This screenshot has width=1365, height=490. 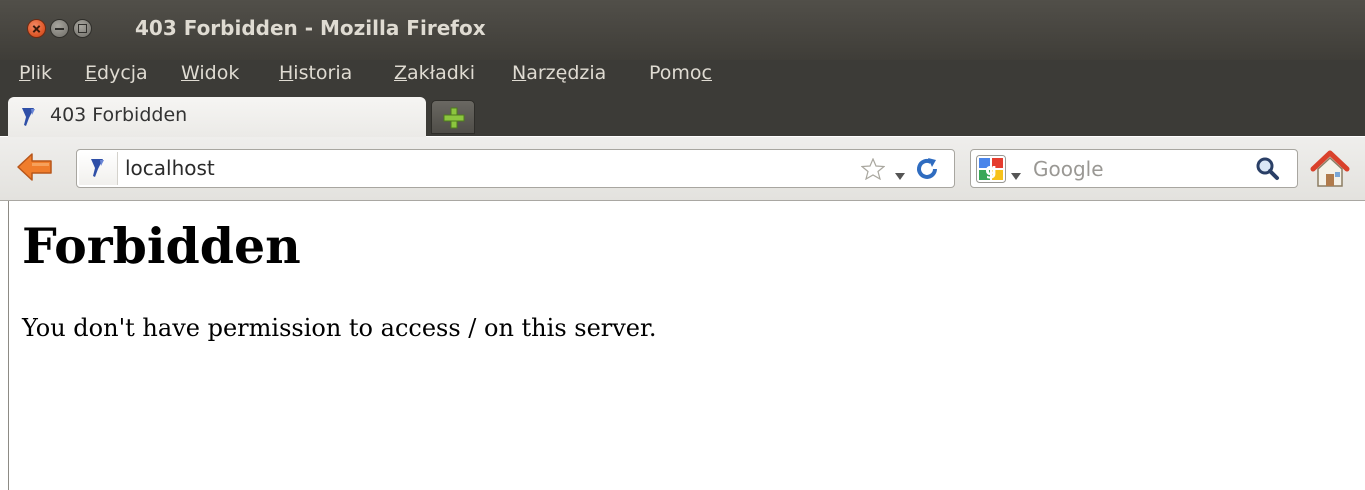 I want to click on site-identity-button, so click(x=98, y=168).